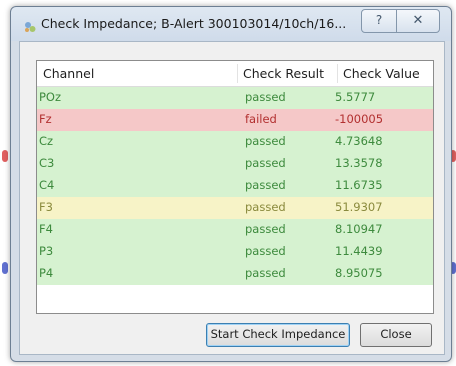  What do you see at coordinates (235, 208) in the screenshot?
I see `table-row: F3 passed 51.9307` at bounding box center [235, 208].